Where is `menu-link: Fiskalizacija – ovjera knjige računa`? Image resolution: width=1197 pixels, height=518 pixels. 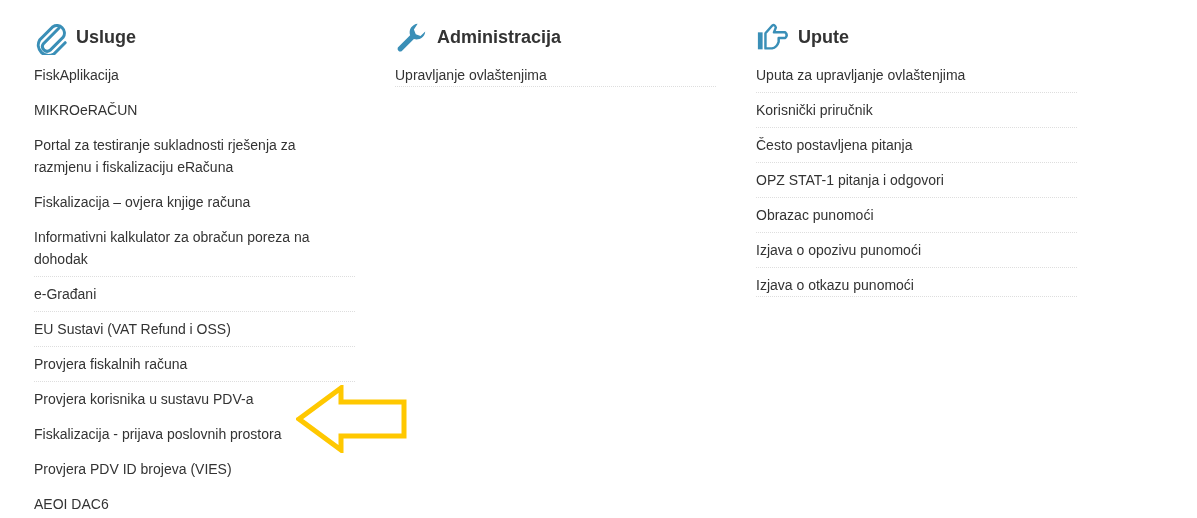
menu-link: Fiskalizacija – ovjera knjige računa is located at coordinates (194, 202).